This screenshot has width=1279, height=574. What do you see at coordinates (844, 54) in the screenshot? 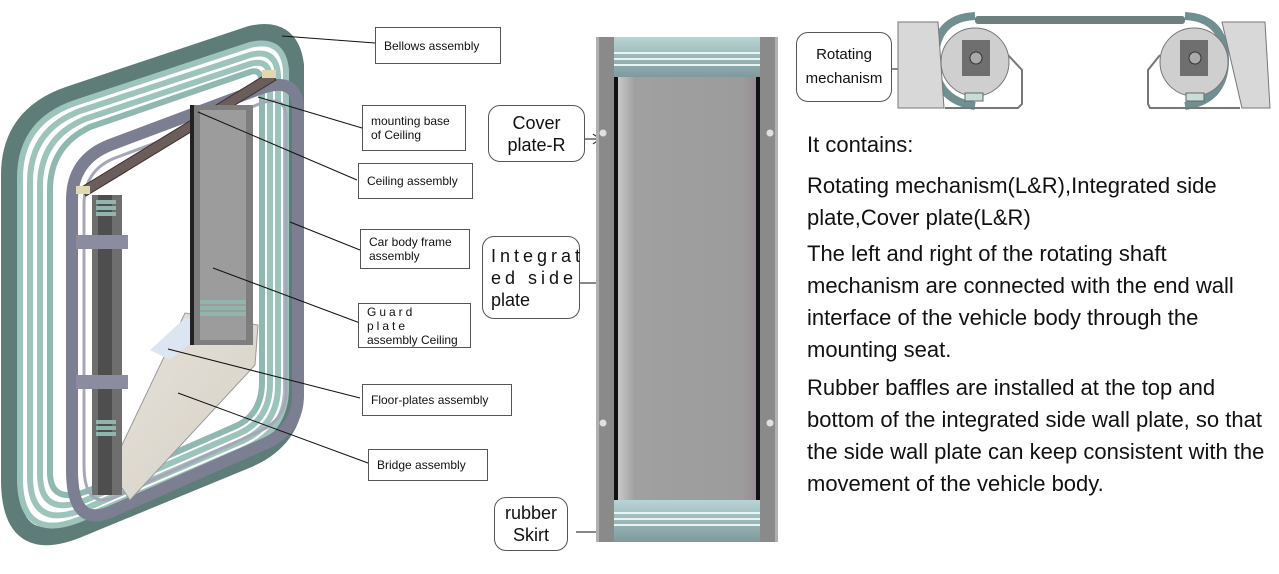
I see `label-text: Rotating` at bounding box center [844, 54].